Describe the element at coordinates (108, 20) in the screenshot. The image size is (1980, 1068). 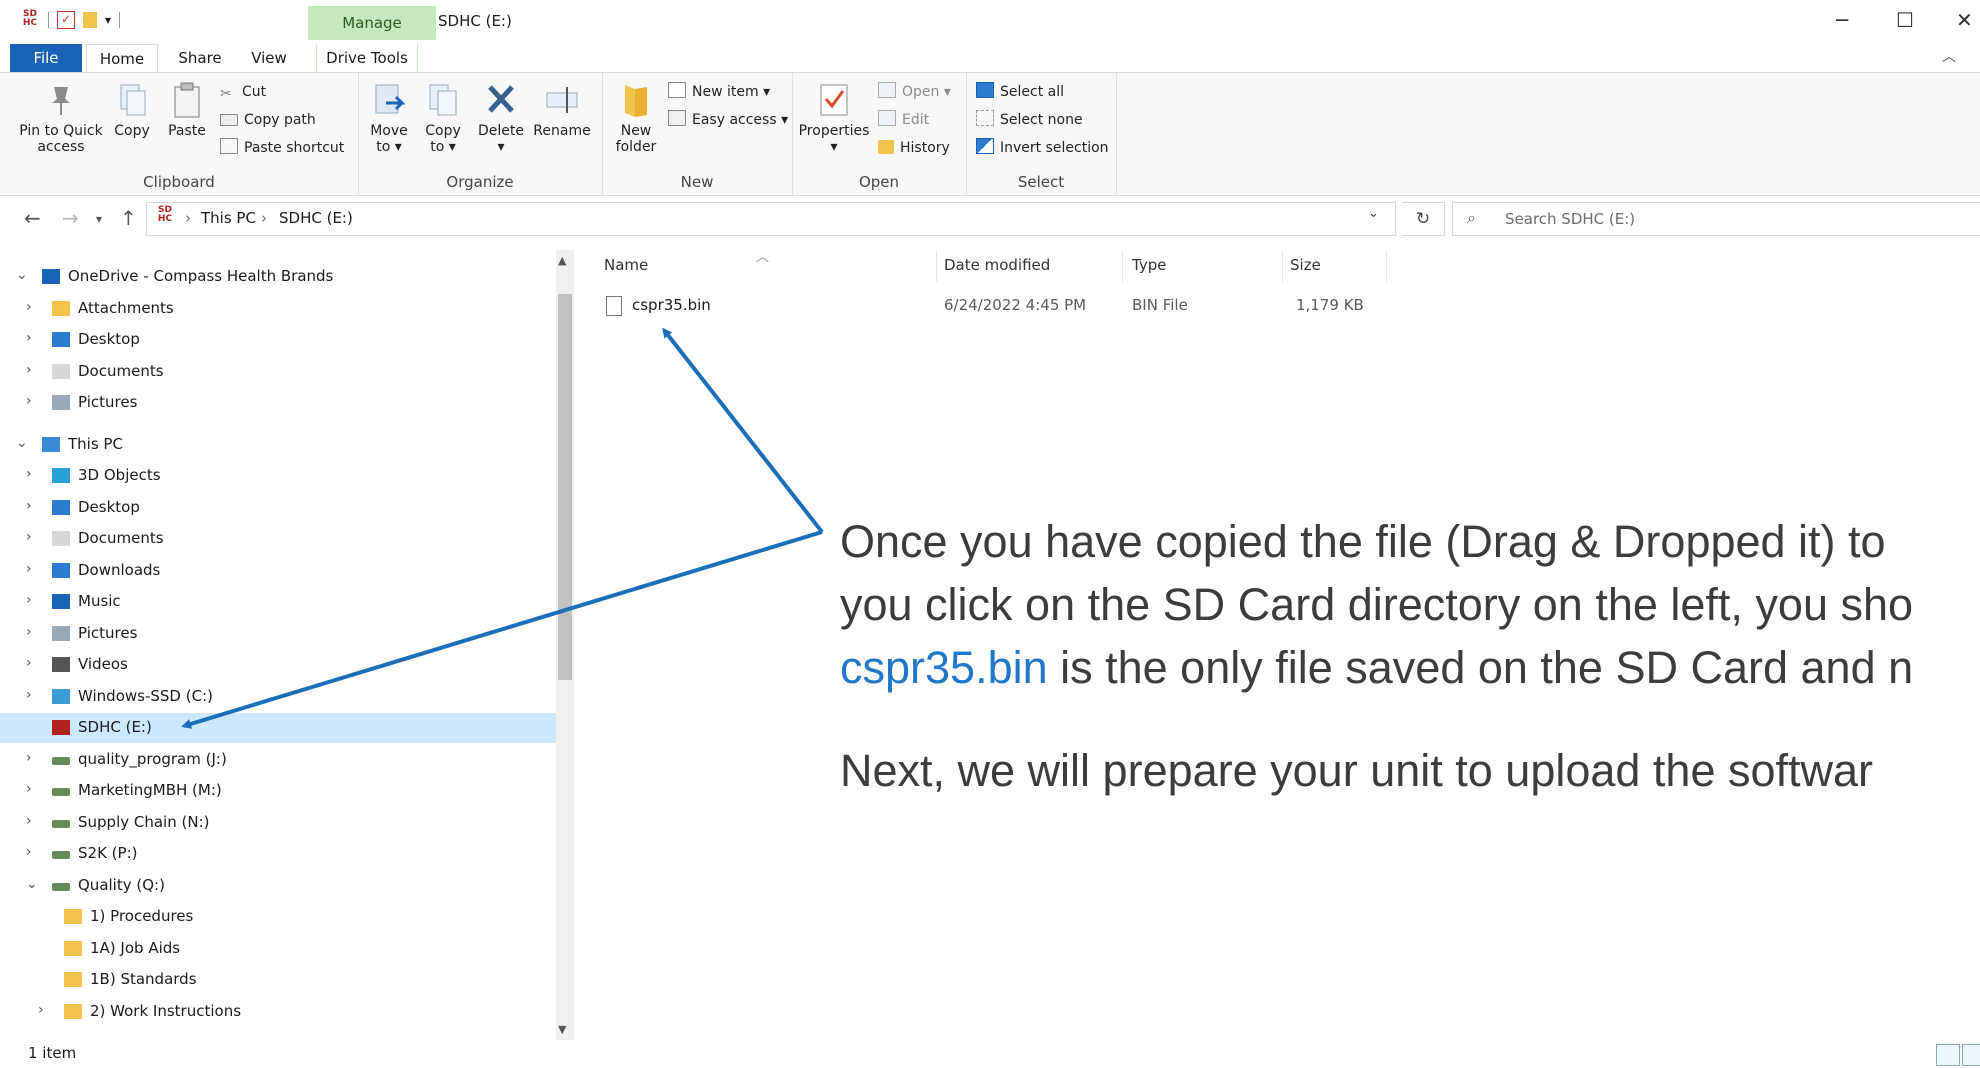
I see `customize-toolbar-icon: ▾` at that location.